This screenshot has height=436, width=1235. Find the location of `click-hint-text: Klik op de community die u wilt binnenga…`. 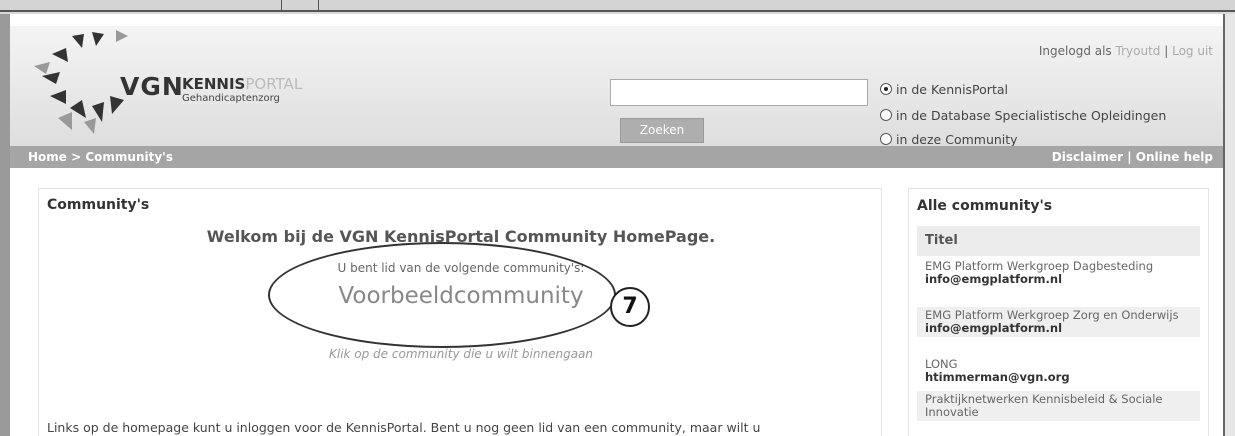

click-hint-text: Klik op de community die u wilt binnenga… is located at coordinates (461, 354).